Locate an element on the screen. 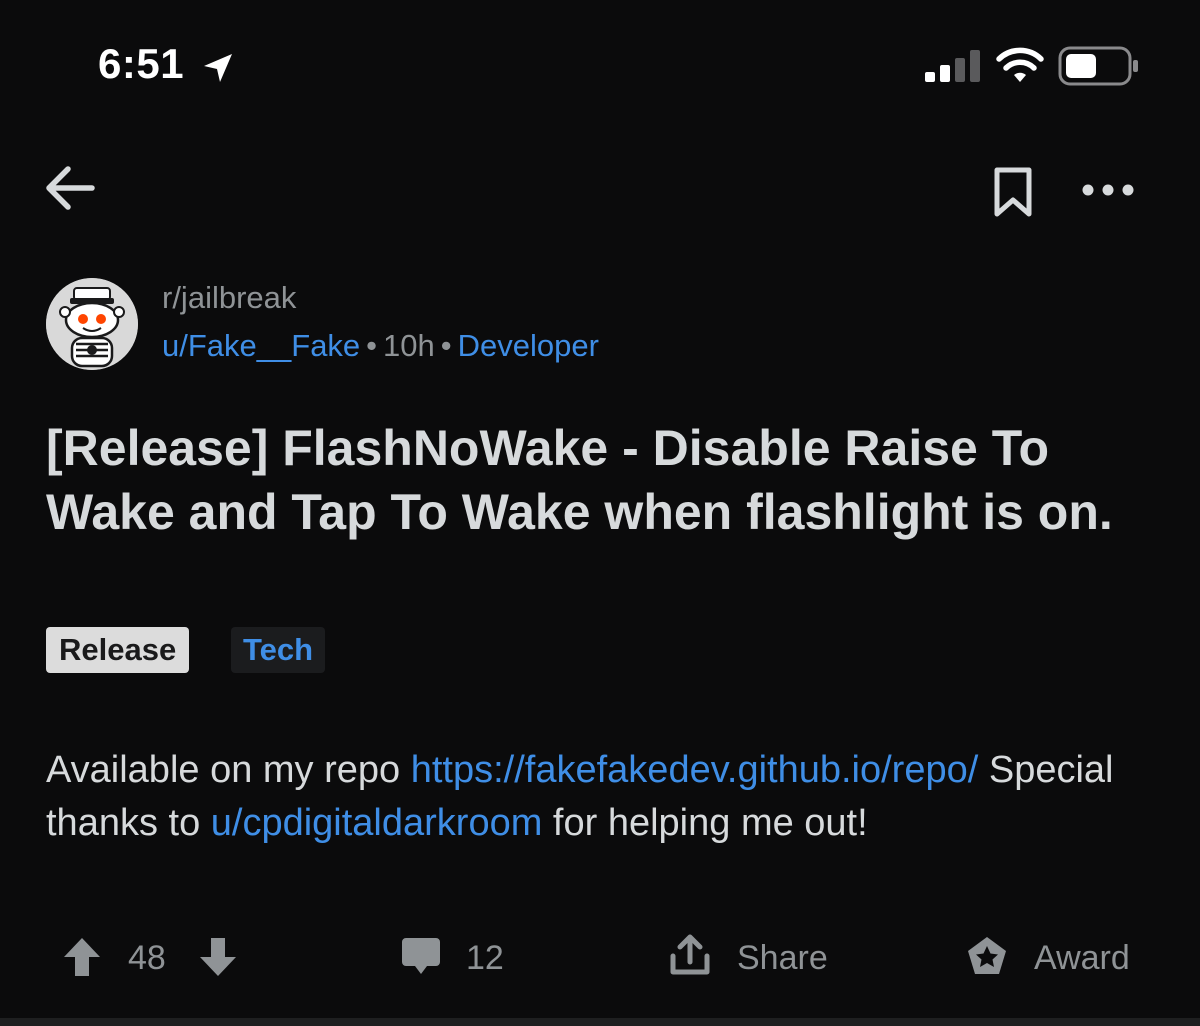 This screenshot has width=1200, height=1026. comment-icon is located at coordinates (421, 956).